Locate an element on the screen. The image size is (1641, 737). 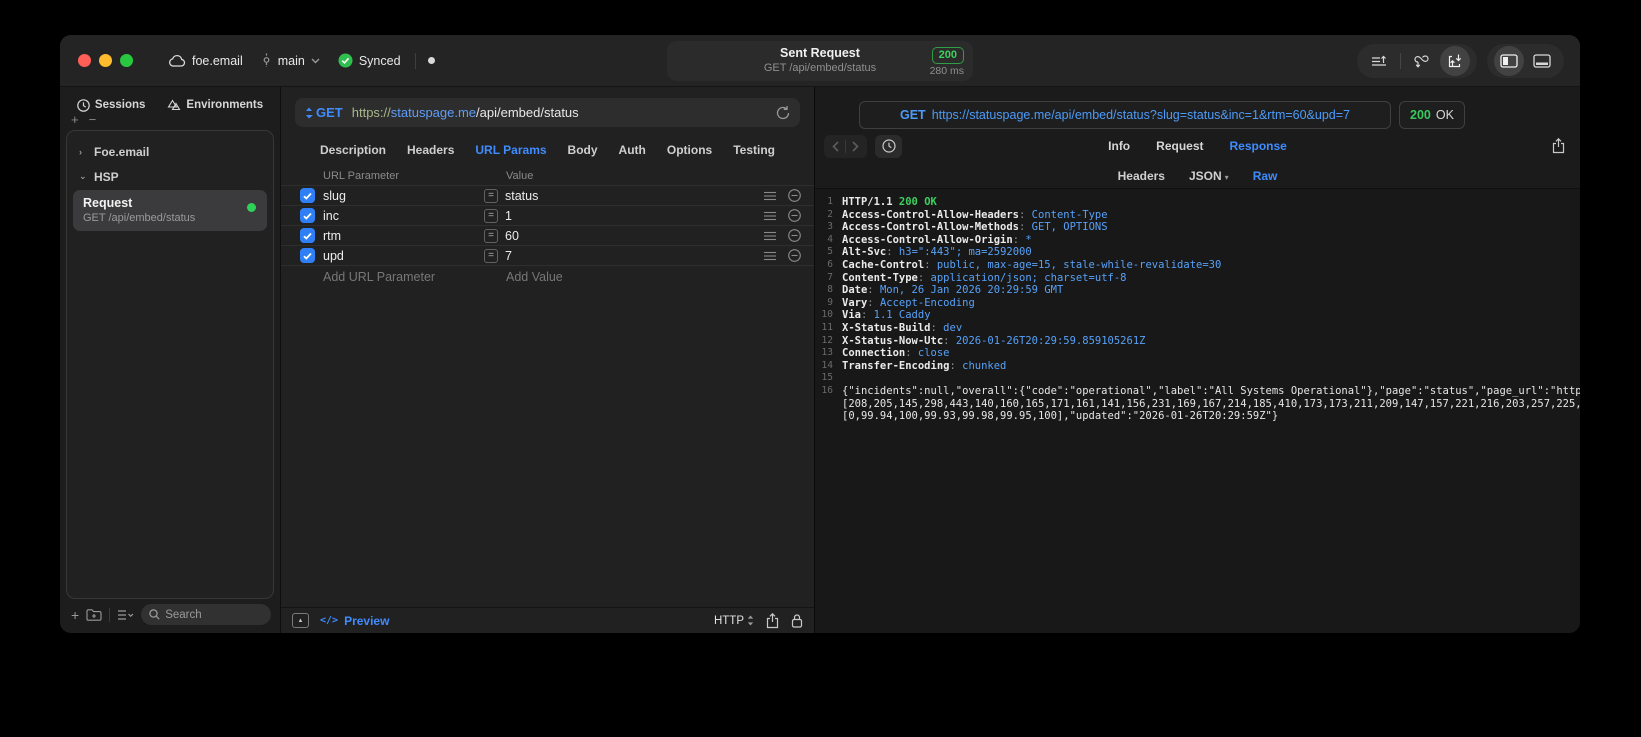
add-param-value-placeholder: Add Value is located at coordinates (618, 277).